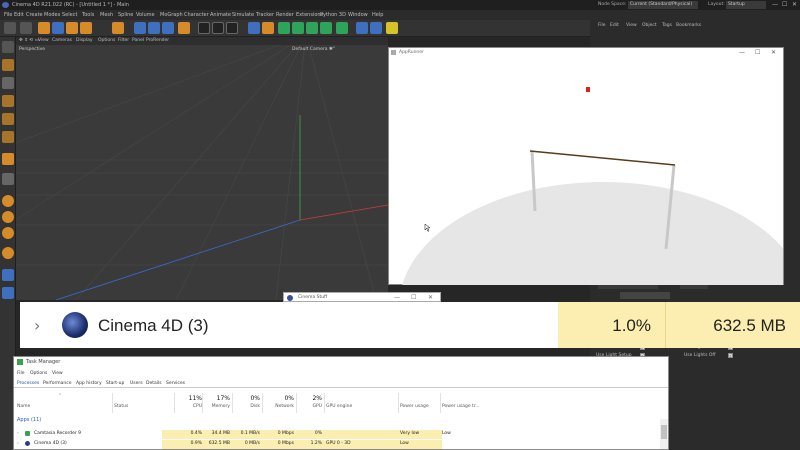 This screenshot has height=450, width=800. I want to click on add-tool-icon, so click(118, 28).